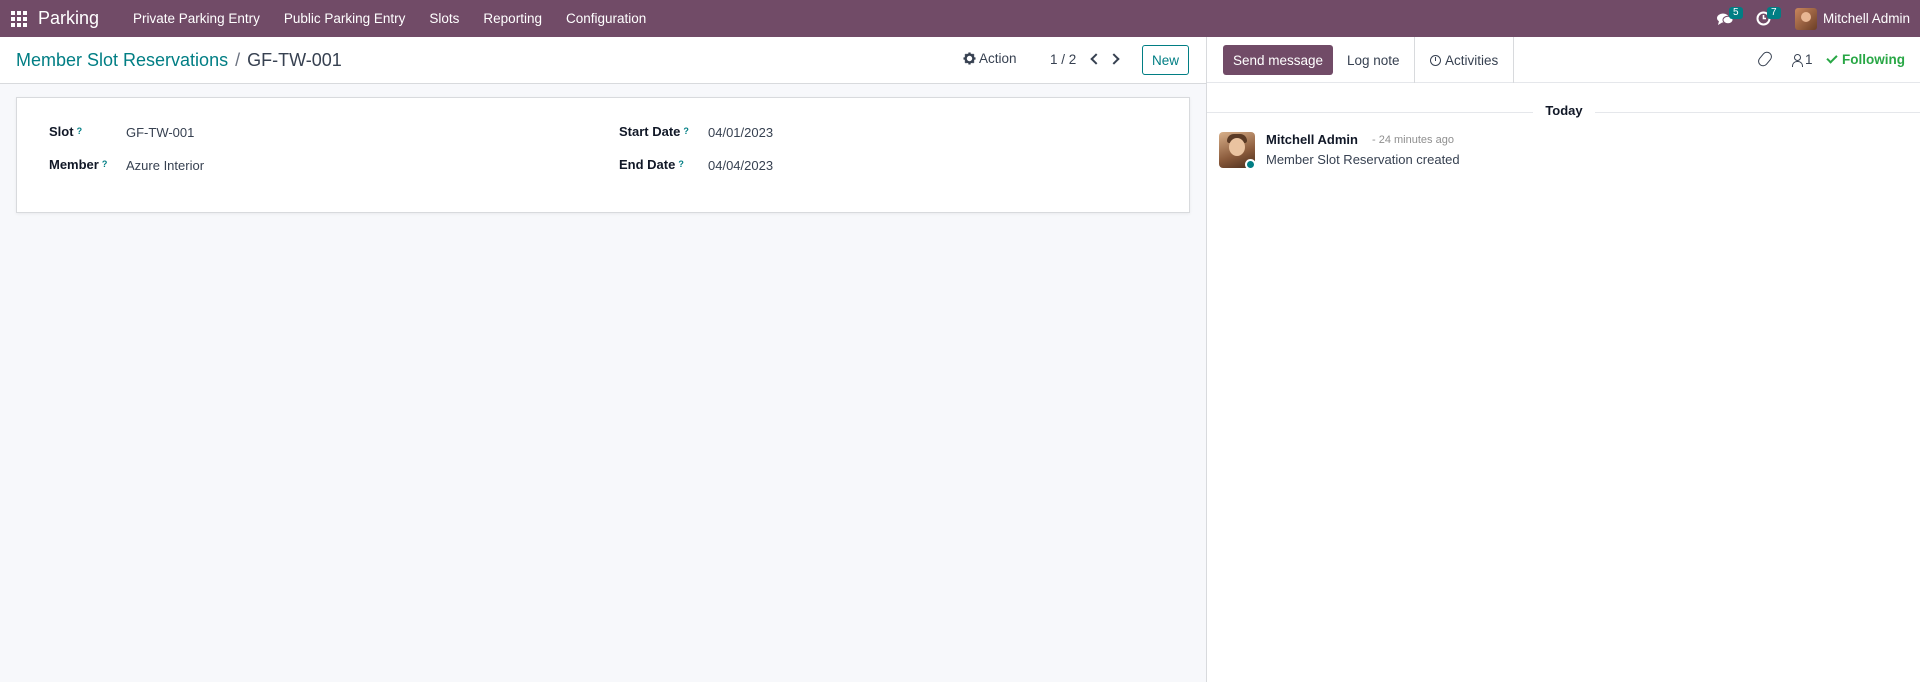  What do you see at coordinates (1278, 60) in the screenshot?
I see `send-message-button: Send message` at bounding box center [1278, 60].